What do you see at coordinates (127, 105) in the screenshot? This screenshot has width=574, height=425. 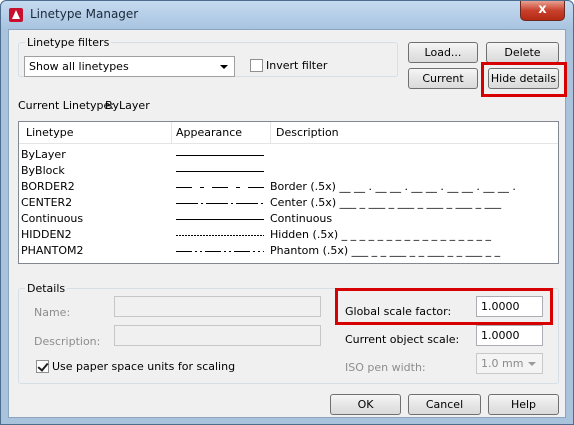 I see `current-linetype-value: ByLayer` at bounding box center [127, 105].